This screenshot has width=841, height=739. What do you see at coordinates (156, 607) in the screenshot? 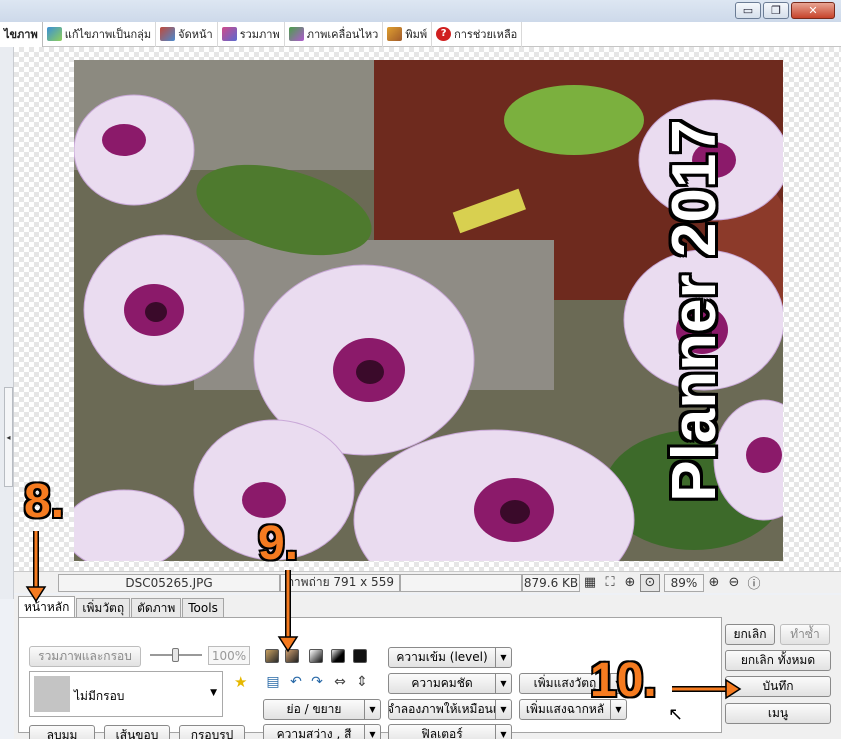
I see `tab-crop: ตัดภาพ` at bounding box center [156, 607].